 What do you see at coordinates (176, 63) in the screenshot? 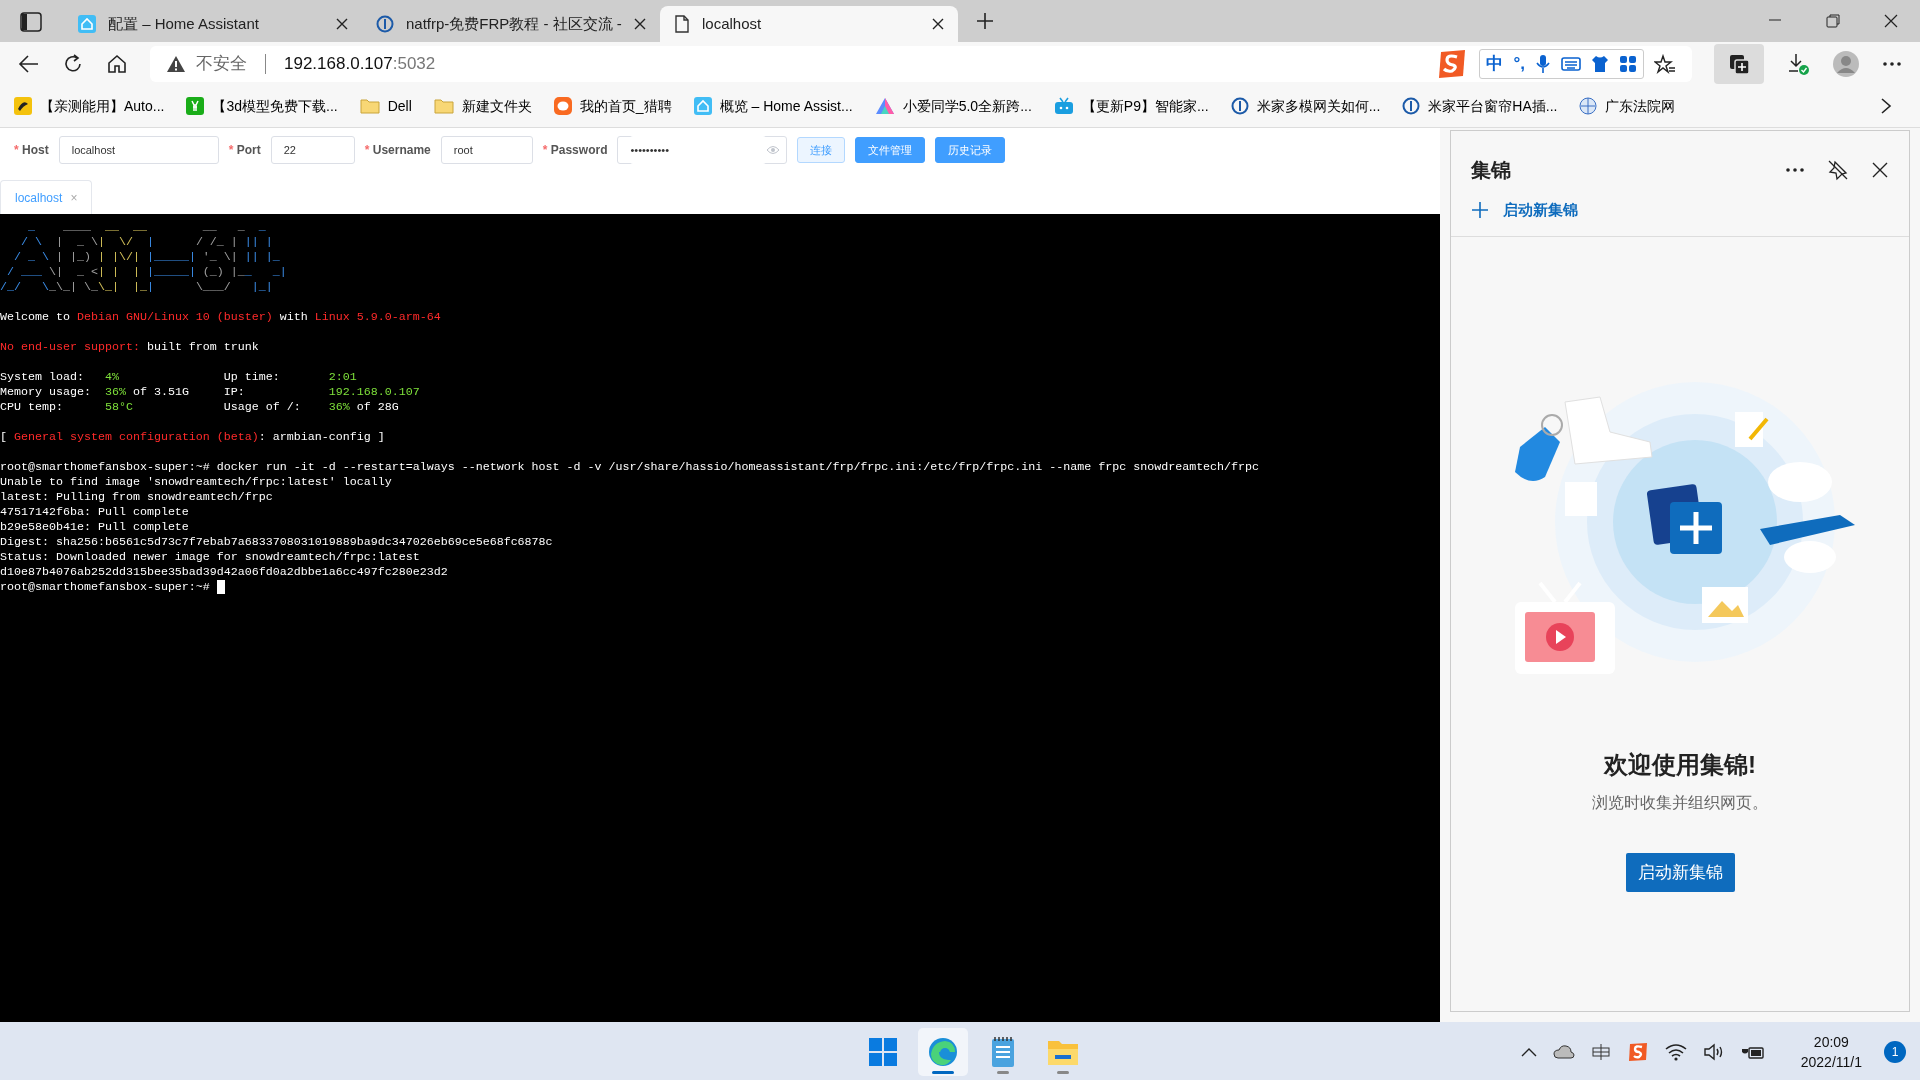
I see `warning-icon` at bounding box center [176, 63].